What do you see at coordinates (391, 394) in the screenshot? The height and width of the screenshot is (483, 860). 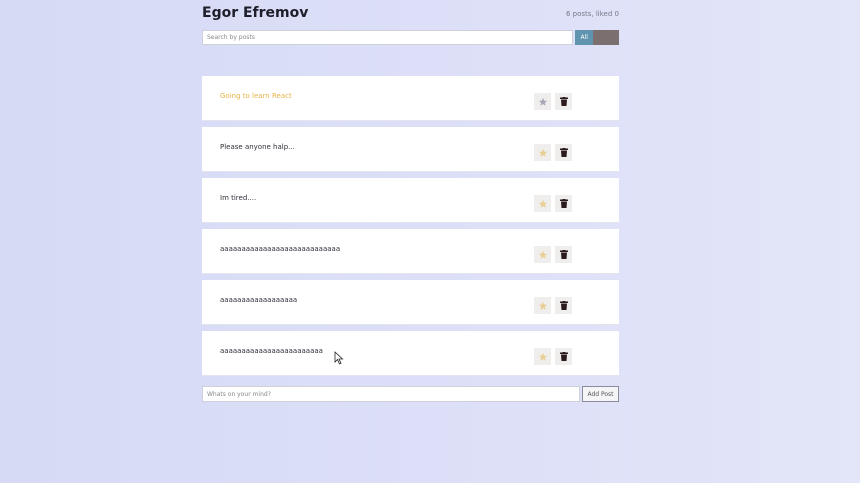 I see `new-post-input` at bounding box center [391, 394].